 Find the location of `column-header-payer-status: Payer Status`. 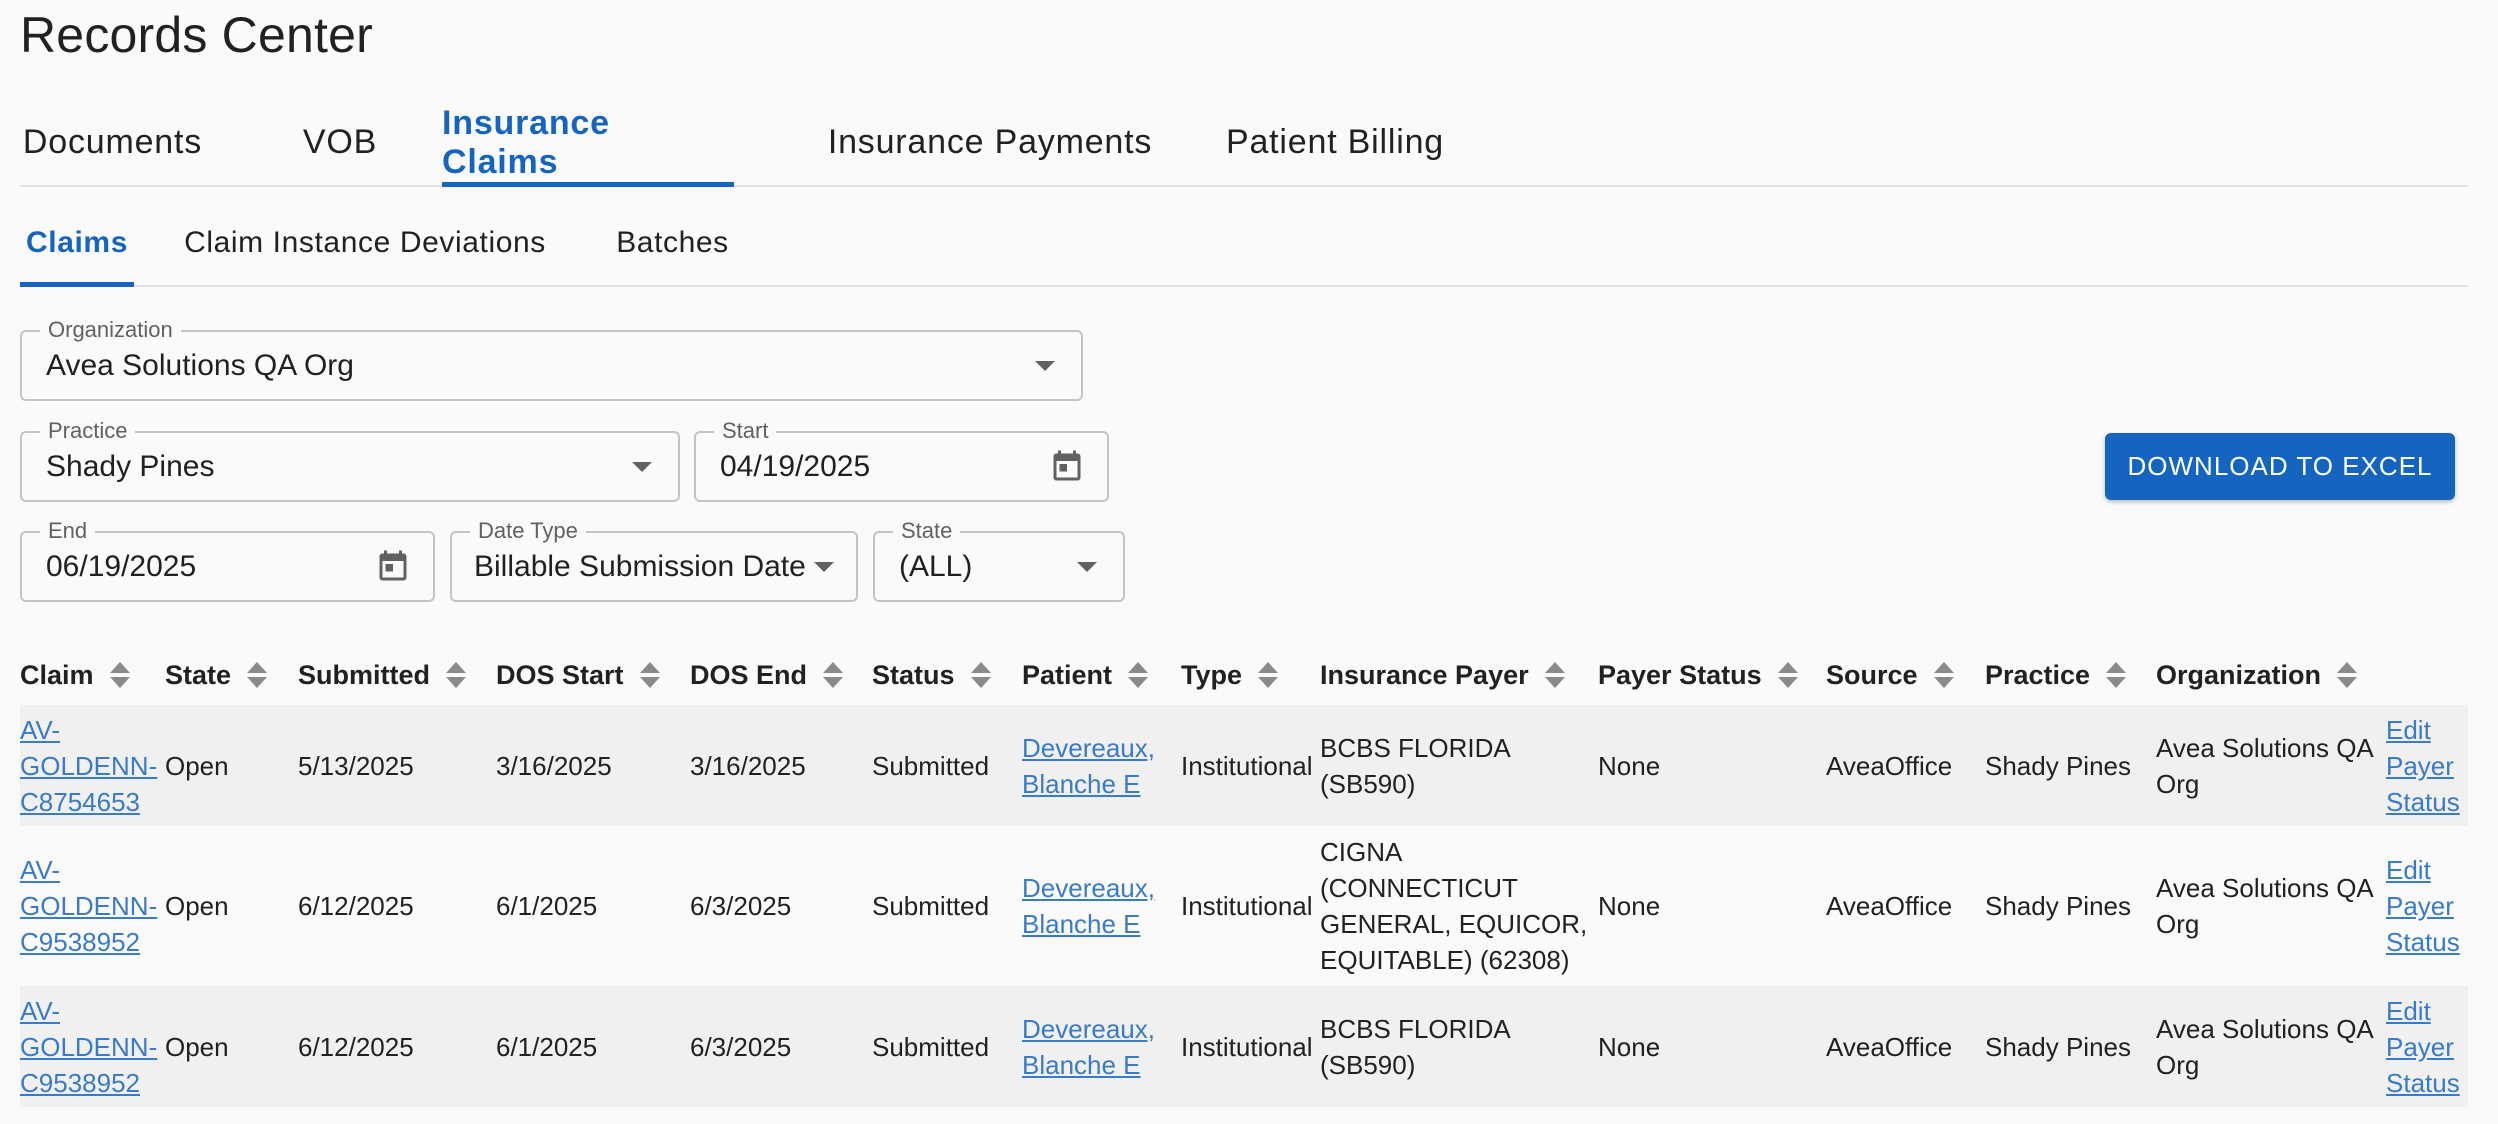

column-header-payer-status: Payer Status is located at coordinates (1698, 675).